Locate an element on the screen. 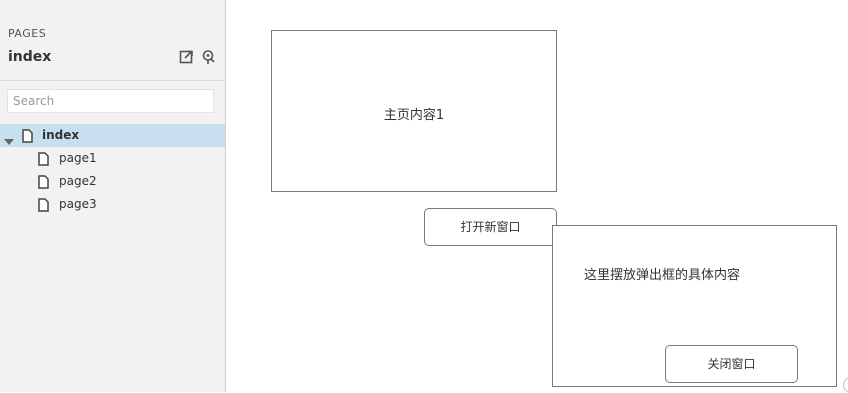 The image size is (848, 393). map-pin-icon is located at coordinates (209, 57).